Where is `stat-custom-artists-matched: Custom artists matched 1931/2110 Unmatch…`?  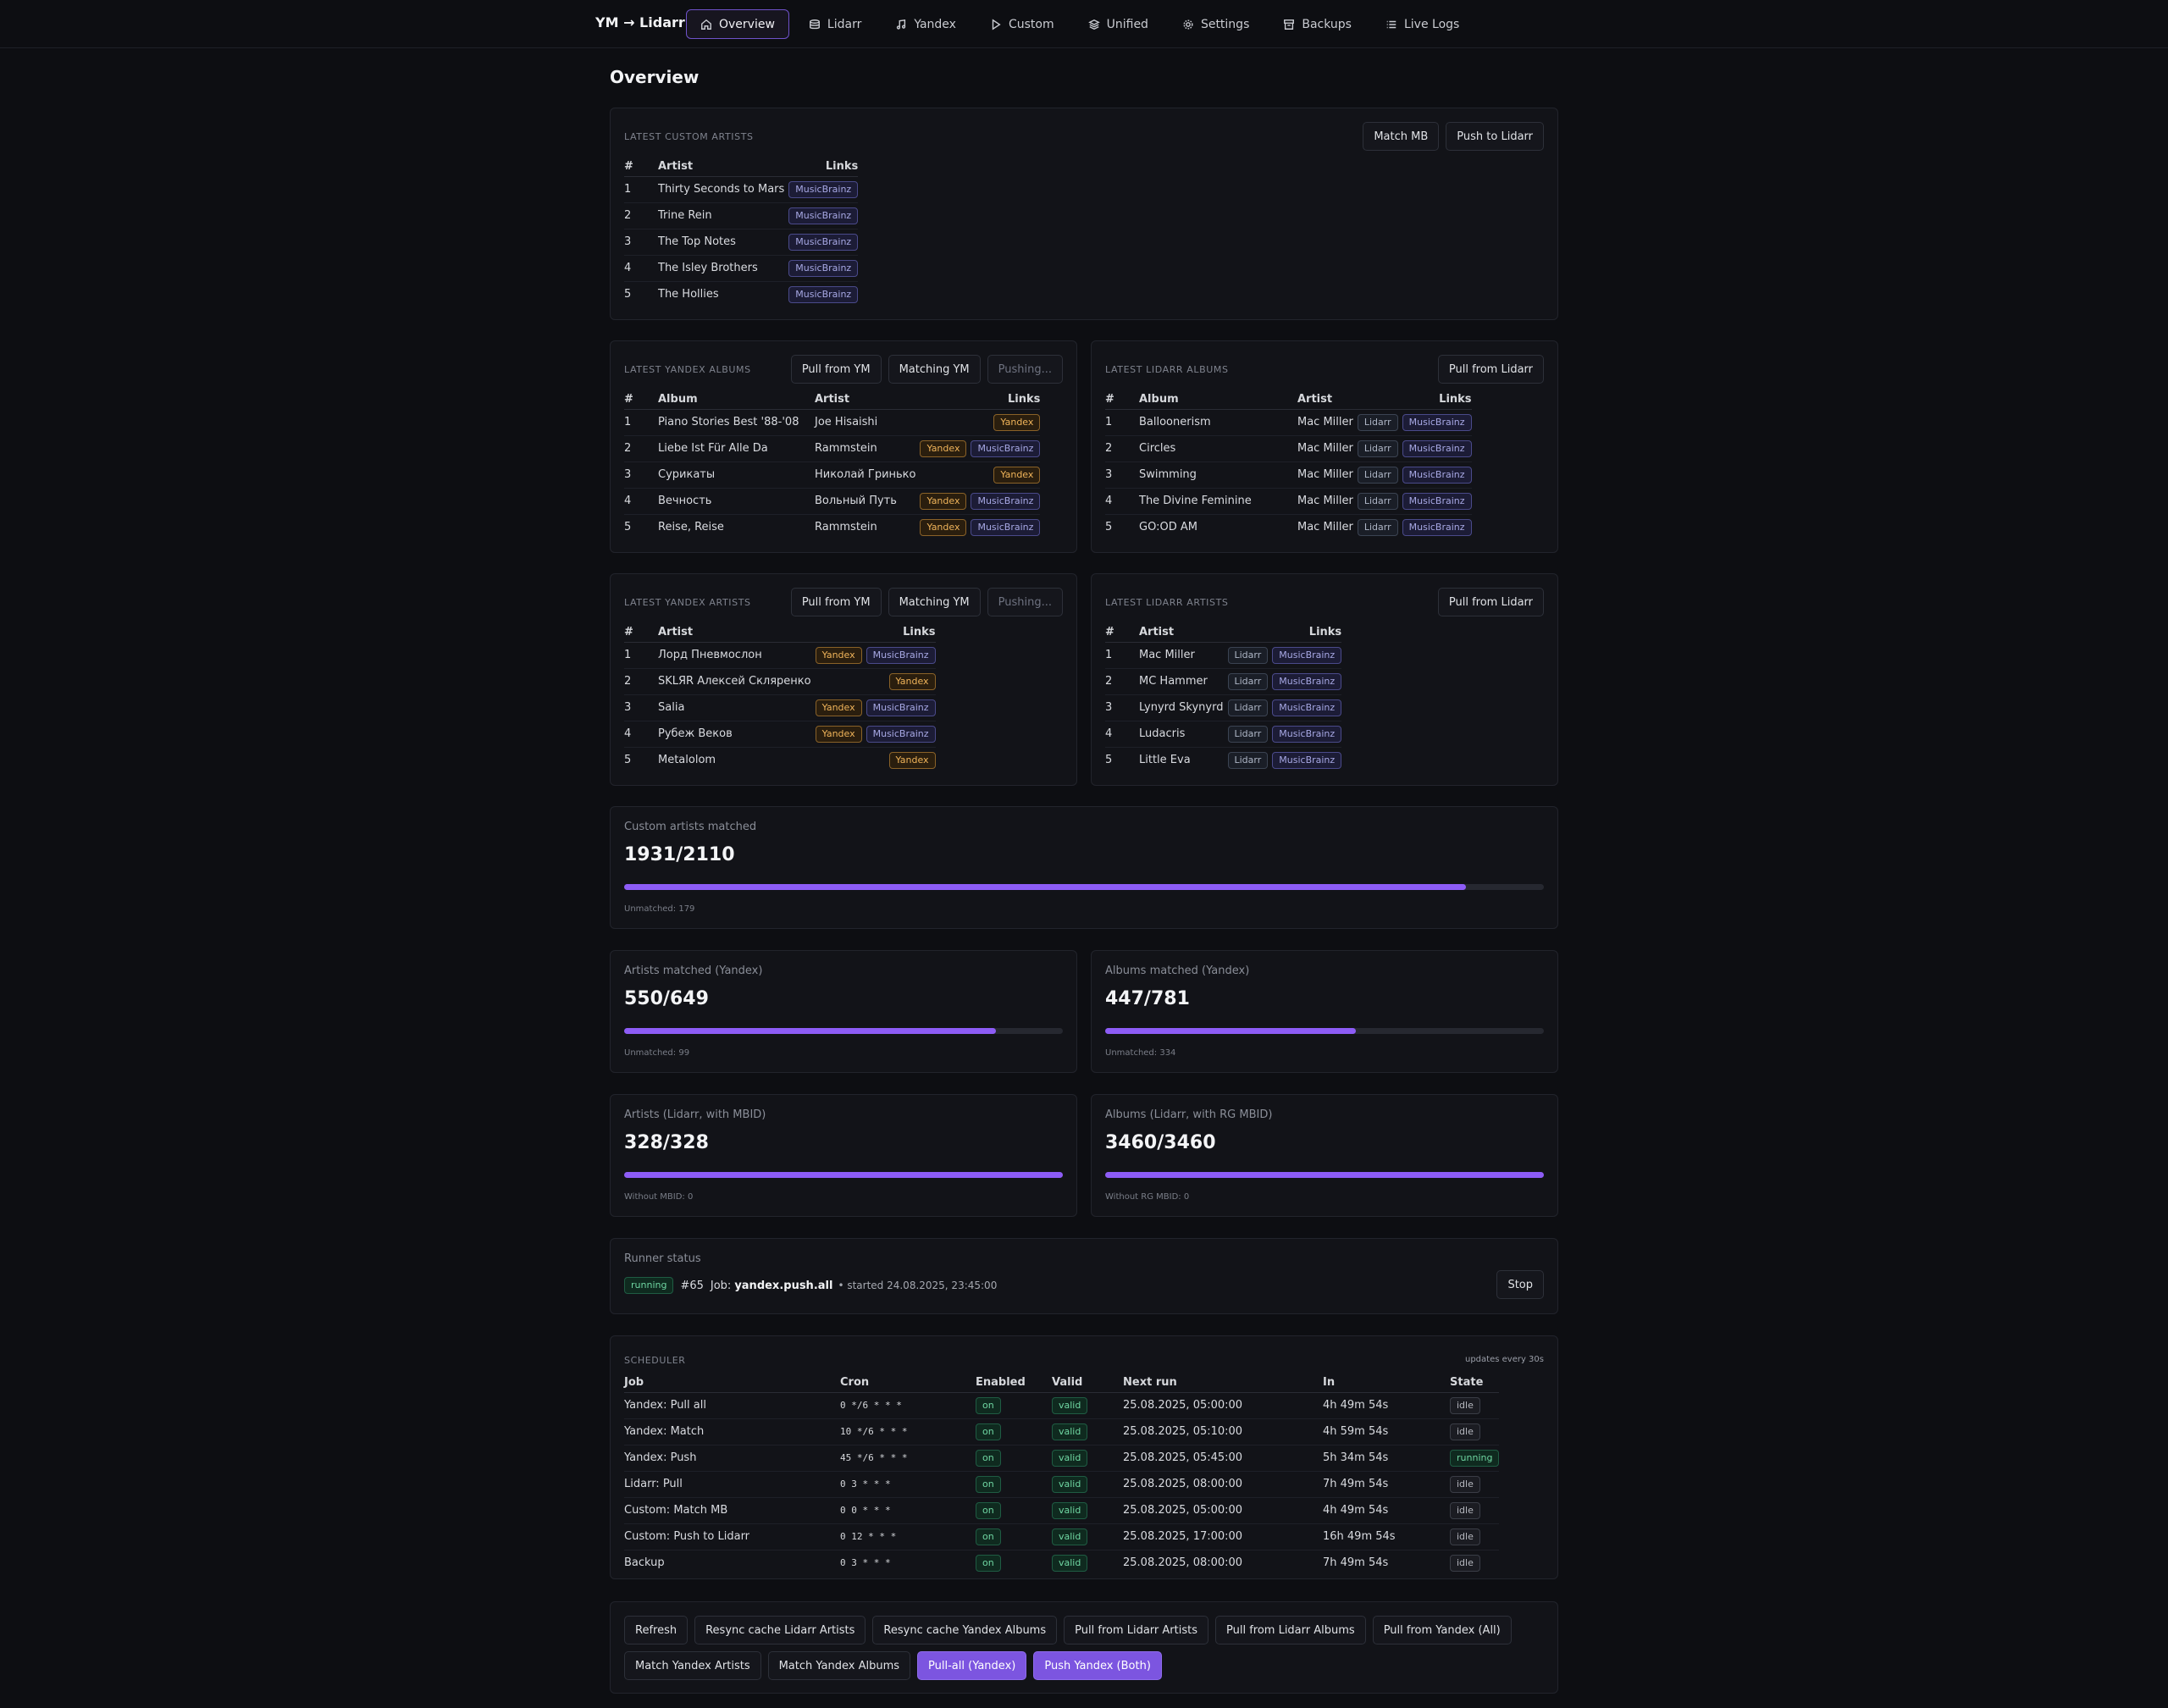
stat-custom-artists-matched: Custom artists matched 1931/2110 Unmatch… is located at coordinates (1084, 867).